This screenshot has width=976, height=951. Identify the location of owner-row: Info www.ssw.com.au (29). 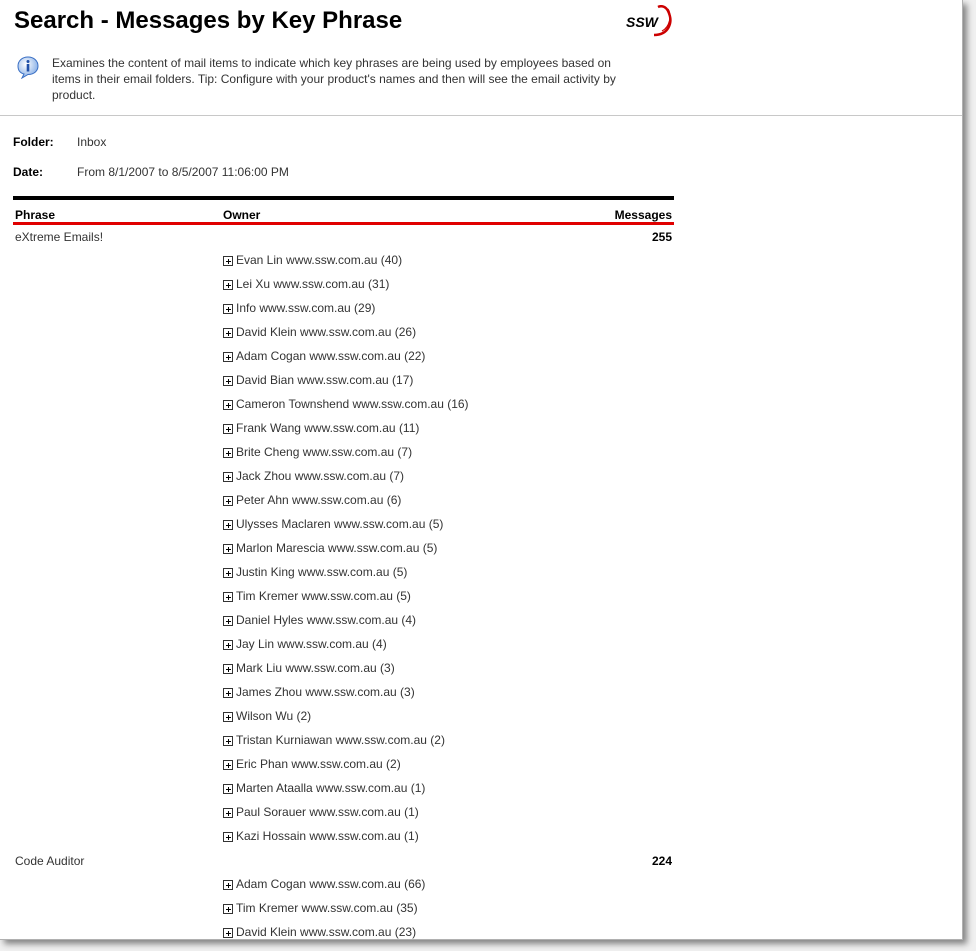
(343, 309).